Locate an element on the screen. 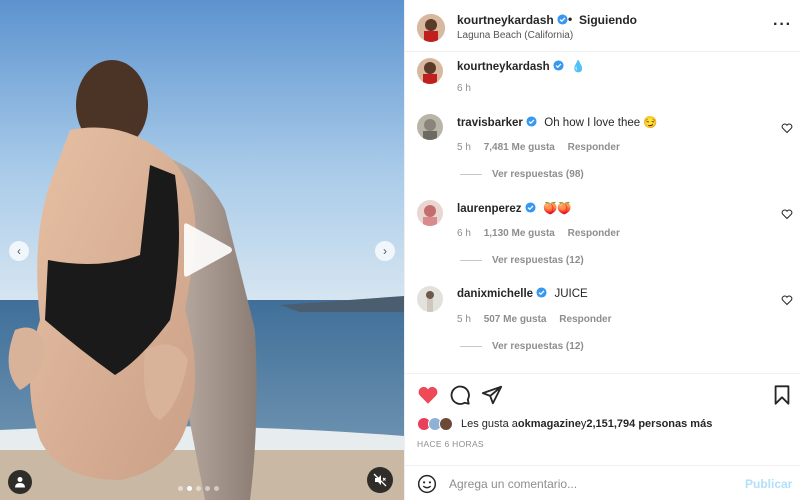  more-options-button: ··· is located at coordinates (782, 25).